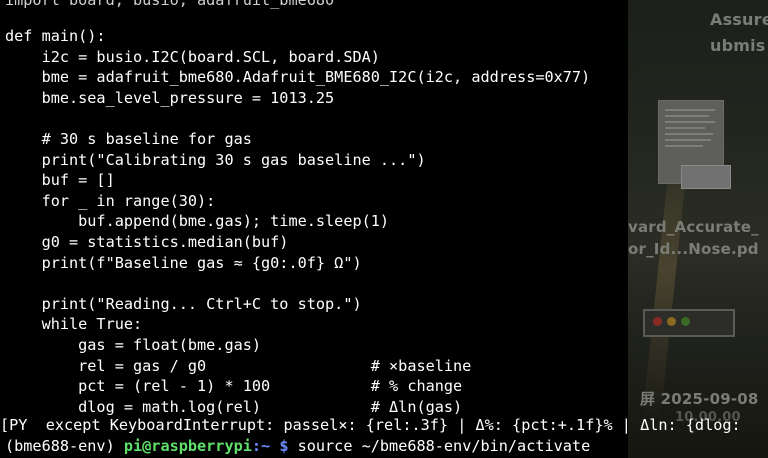 The image size is (768, 458). I want to click on prompt-env: (bme688-env), so click(64, 446).